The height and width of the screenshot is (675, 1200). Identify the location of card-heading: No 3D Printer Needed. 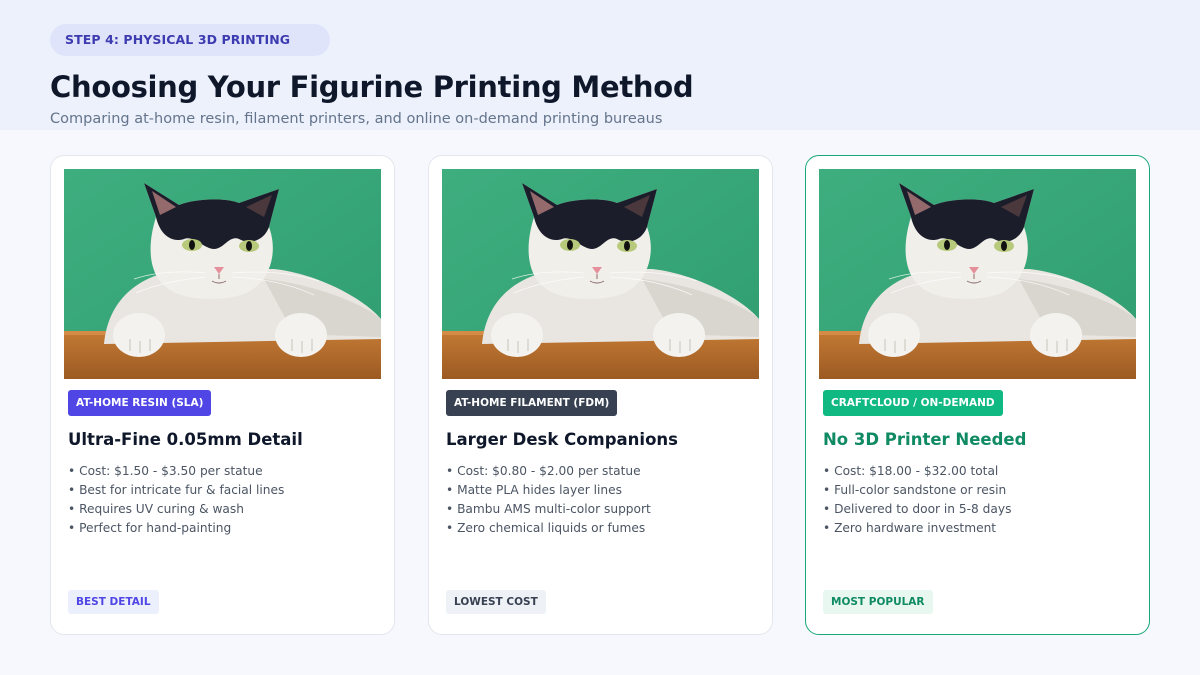
(925, 439).